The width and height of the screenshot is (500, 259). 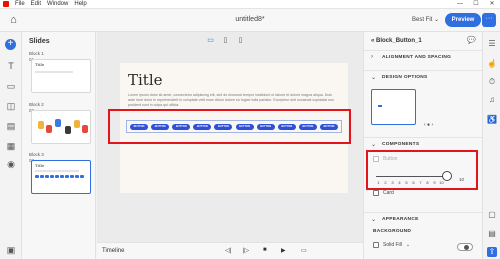 I want to click on slider-tick-label: 3, so click(x=392, y=182).